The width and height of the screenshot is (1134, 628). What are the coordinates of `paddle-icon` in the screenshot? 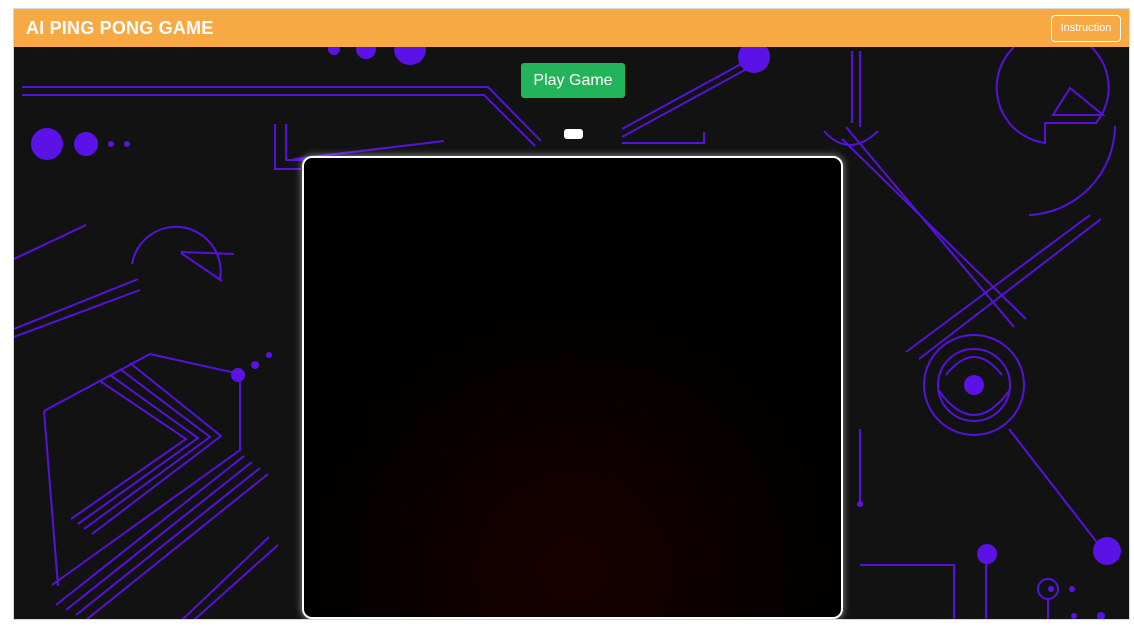 It's located at (573, 134).